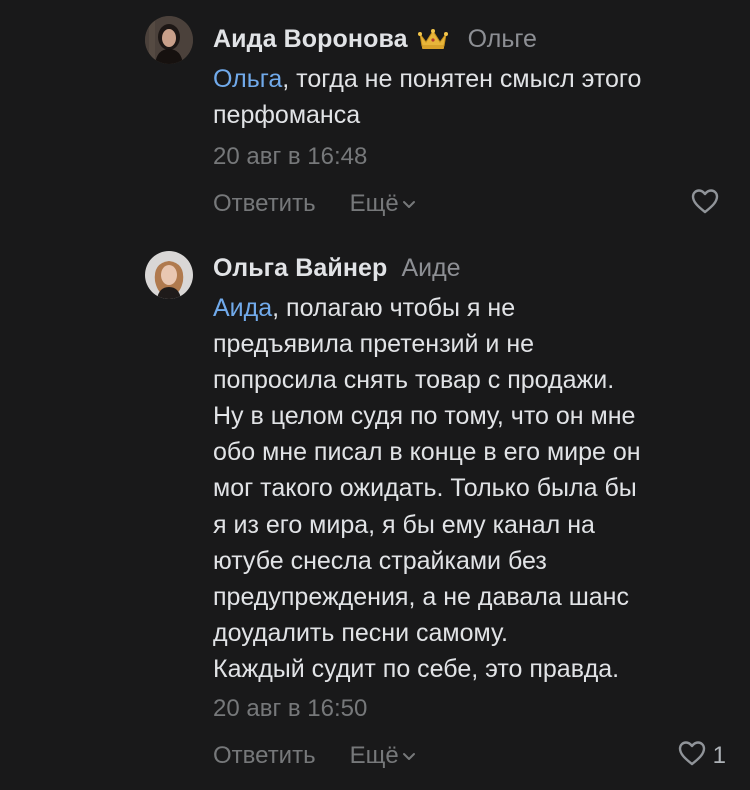  Describe the element at coordinates (424, 416) in the screenshot. I see `comment-line: Ну в целом судя по тому, что он мне` at that location.